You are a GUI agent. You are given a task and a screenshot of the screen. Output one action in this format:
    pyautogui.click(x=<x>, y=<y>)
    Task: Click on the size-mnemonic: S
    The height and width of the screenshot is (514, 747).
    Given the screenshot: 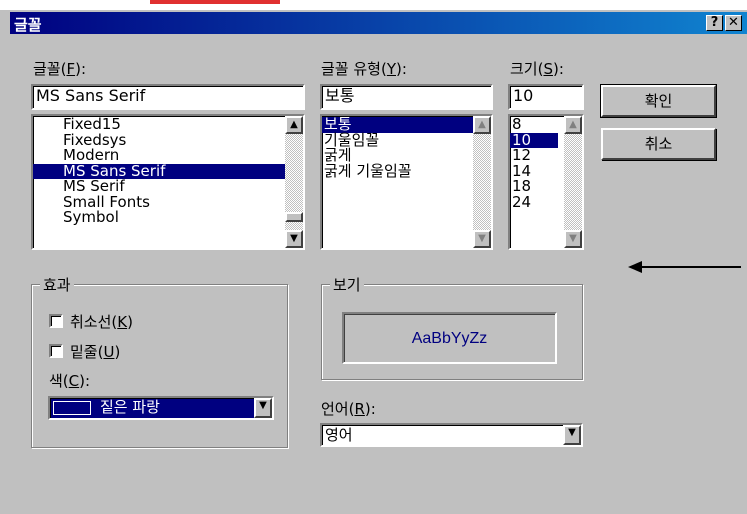 What is the action you would take?
    pyautogui.click(x=548, y=69)
    